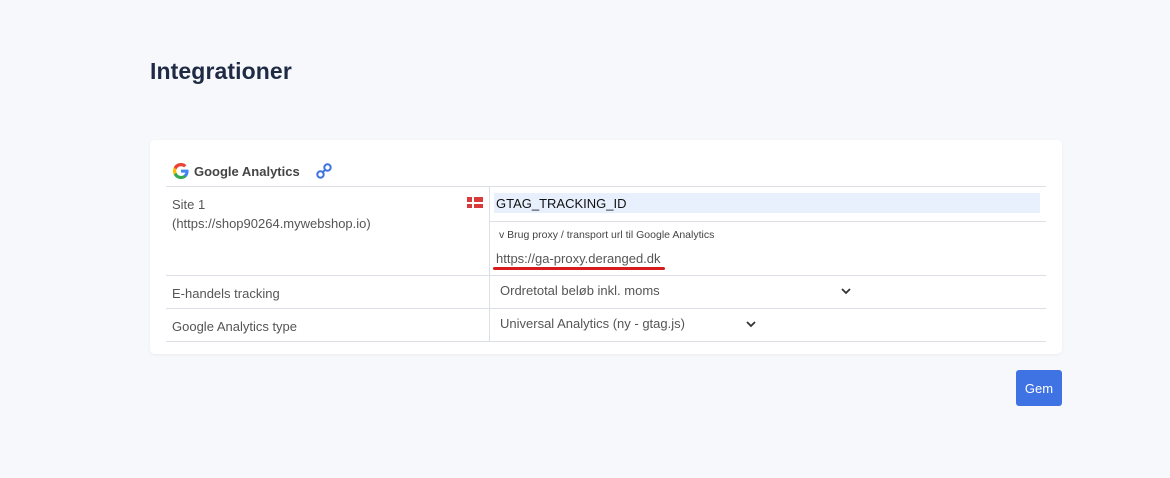 This screenshot has width=1170, height=478. Describe the element at coordinates (247, 171) in the screenshot. I see `integration-name: Google Analytics` at that location.